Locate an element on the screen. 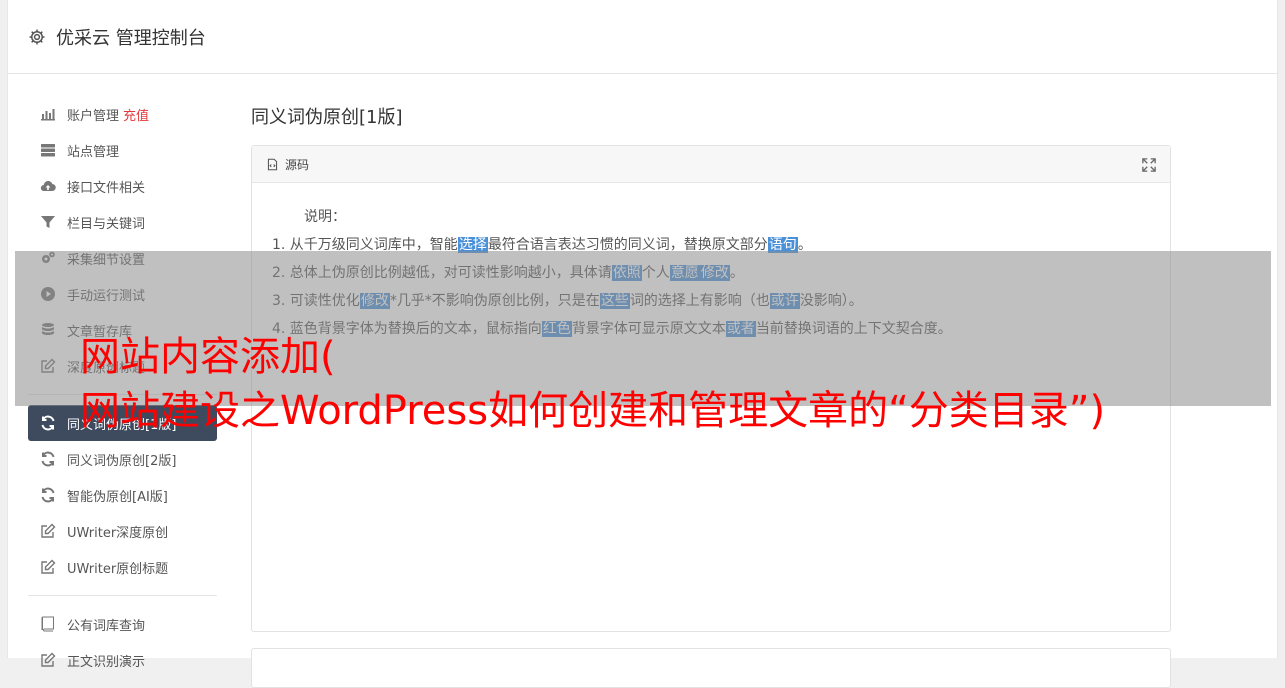  sidebar-item-label: 同义词伪原创[2版] is located at coordinates (122, 461).